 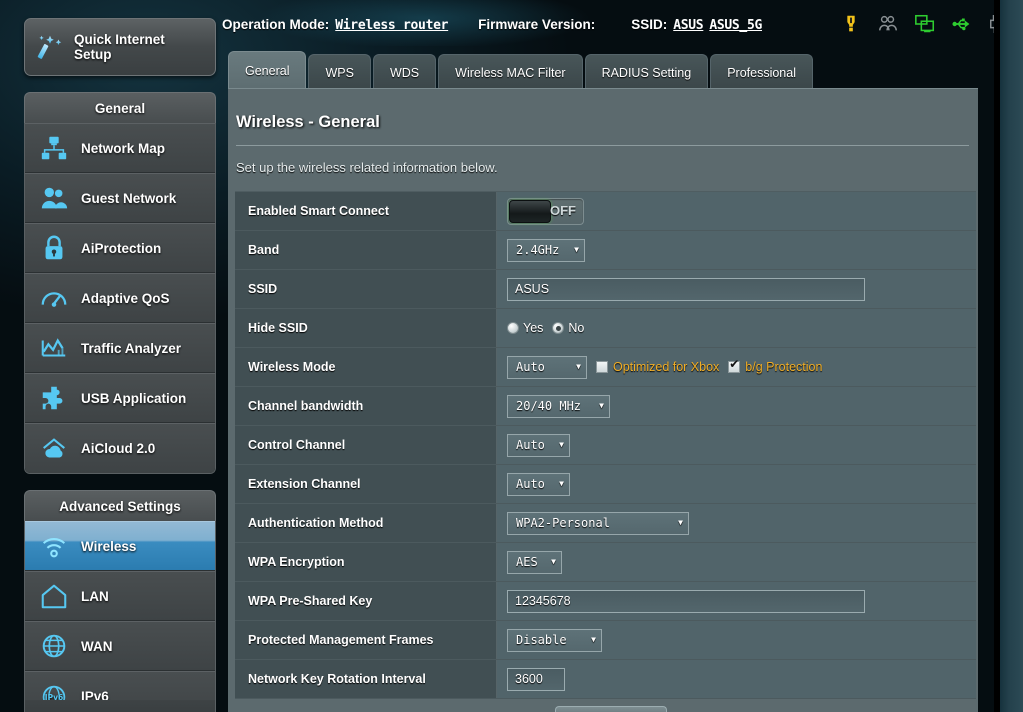 What do you see at coordinates (510, 72) in the screenshot?
I see `tab-wireless-mac-filter: Wireless MAC Filter` at bounding box center [510, 72].